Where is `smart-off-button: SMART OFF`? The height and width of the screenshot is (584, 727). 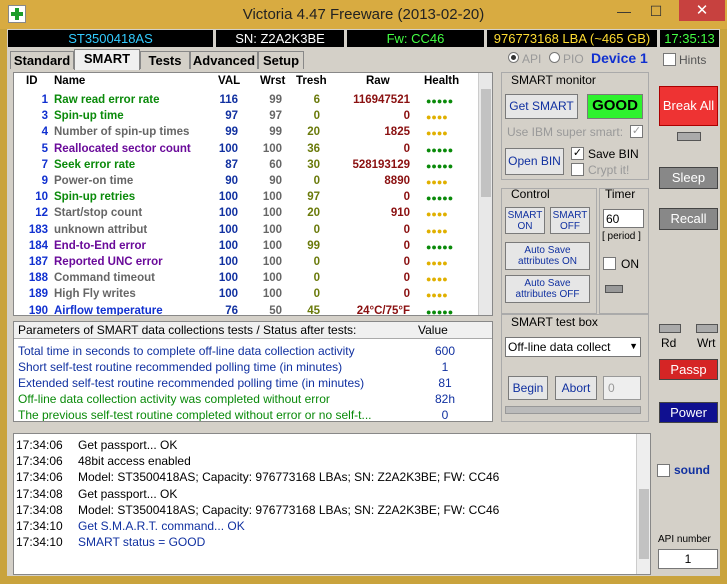
smart-off-button: SMART OFF is located at coordinates (570, 220).